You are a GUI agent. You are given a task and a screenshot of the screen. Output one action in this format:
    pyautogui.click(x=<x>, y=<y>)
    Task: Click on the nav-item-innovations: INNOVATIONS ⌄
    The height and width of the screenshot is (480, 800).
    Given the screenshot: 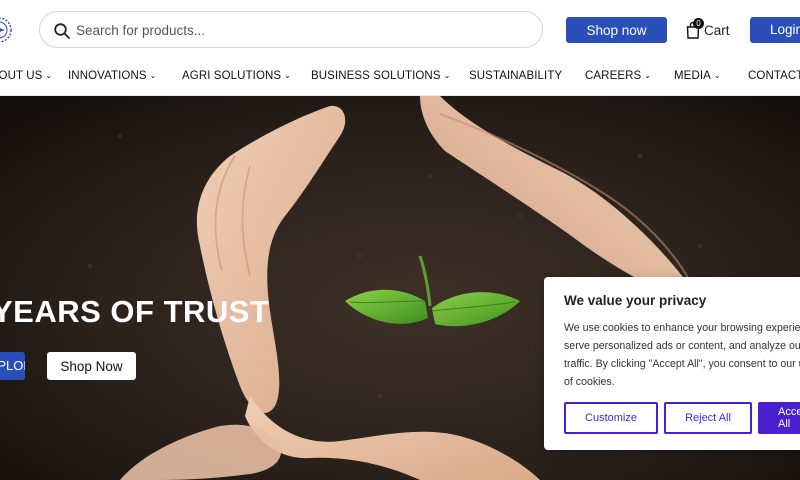 What is the action you would take?
    pyautogui.click(x=112, y=76)
    